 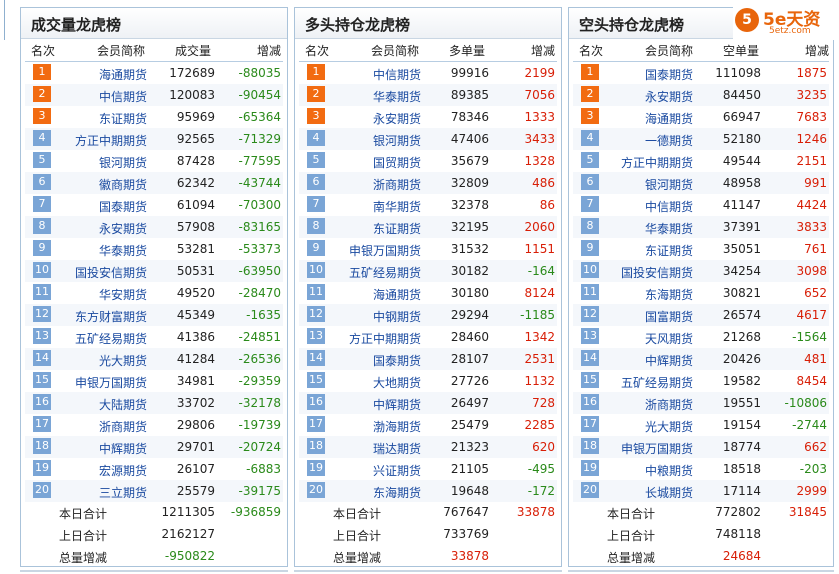 I want to click on column-header-row: 名次 会员简称 空单量 增减, so click(x=701, y=50).